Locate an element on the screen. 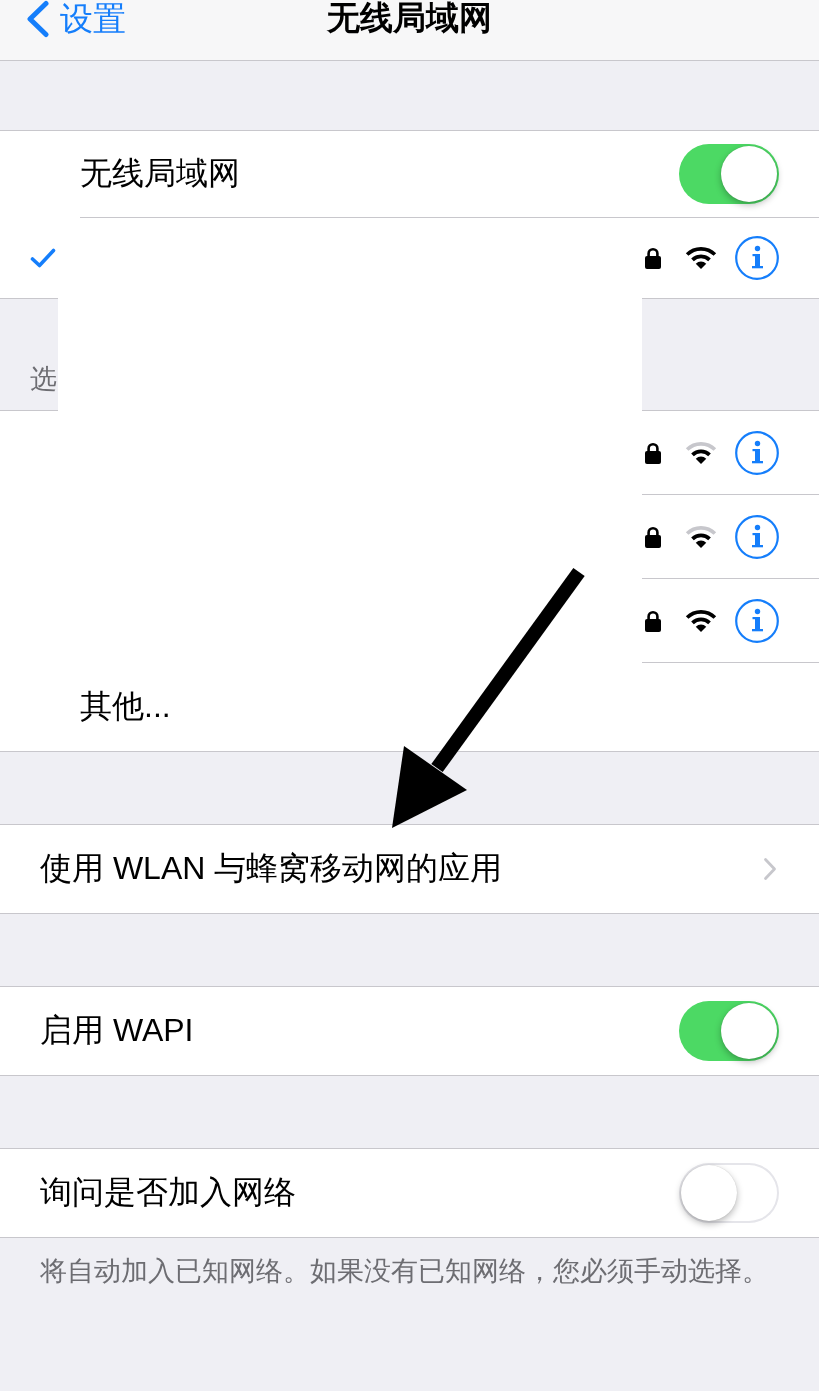  section-header: 选 is located at coordinates (43, 379).